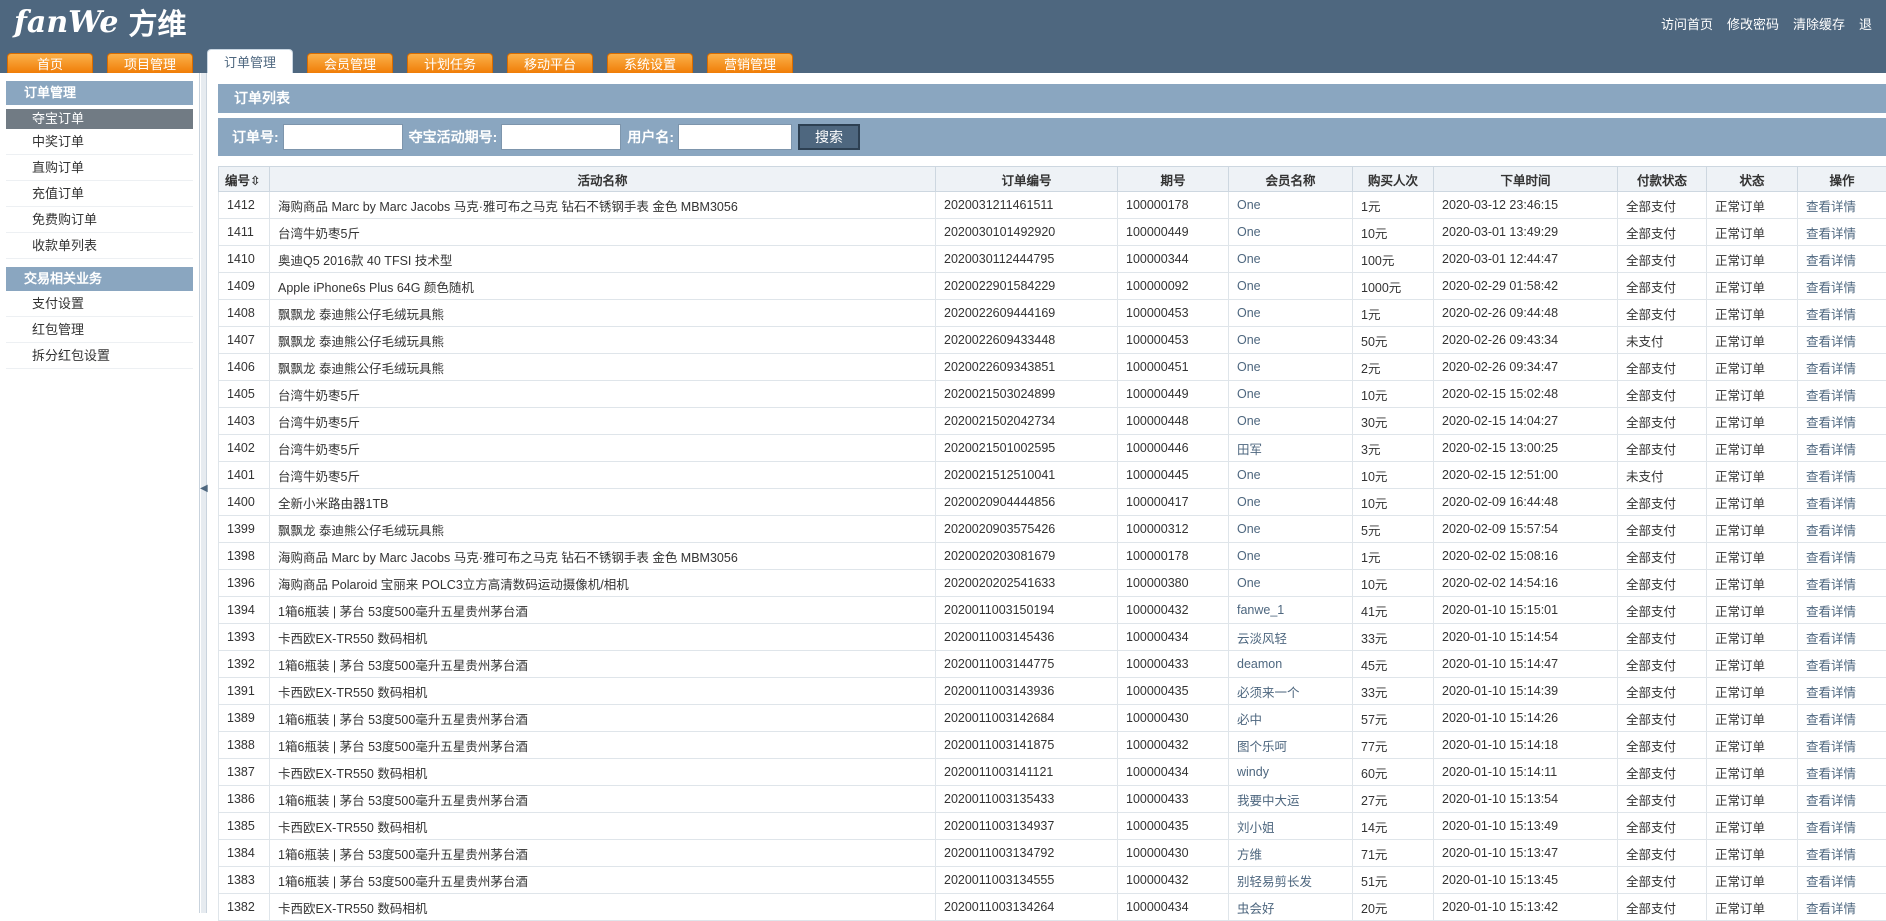  I want to click on cell-member-name: 必中, so click(1291, 718).